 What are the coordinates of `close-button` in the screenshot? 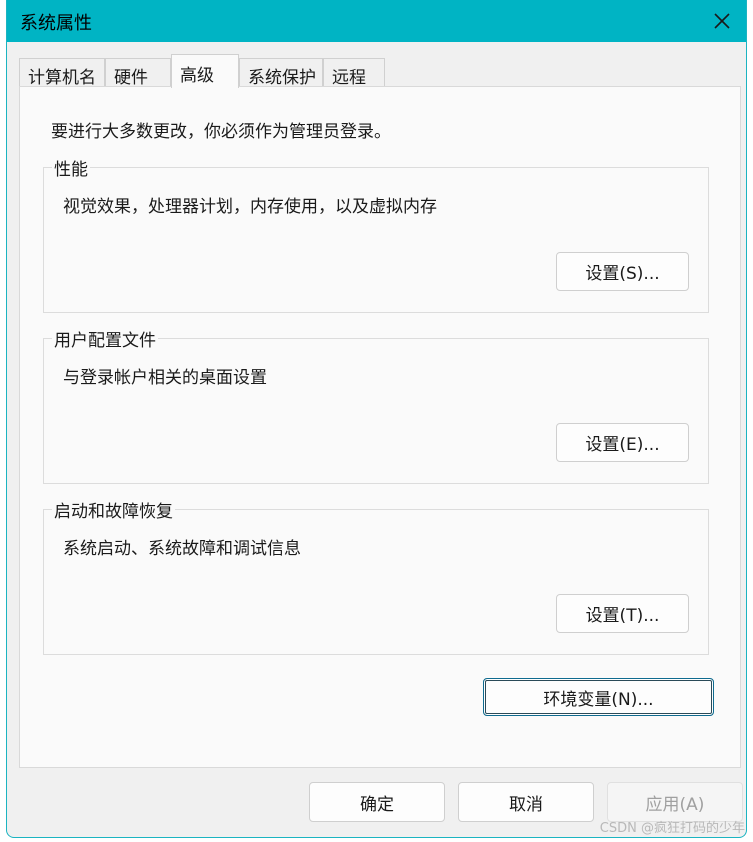 It's located at (722, 21).